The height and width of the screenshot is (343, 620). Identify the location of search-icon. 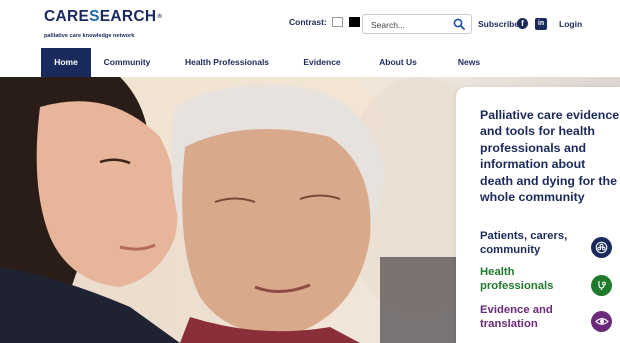
(459, 24).